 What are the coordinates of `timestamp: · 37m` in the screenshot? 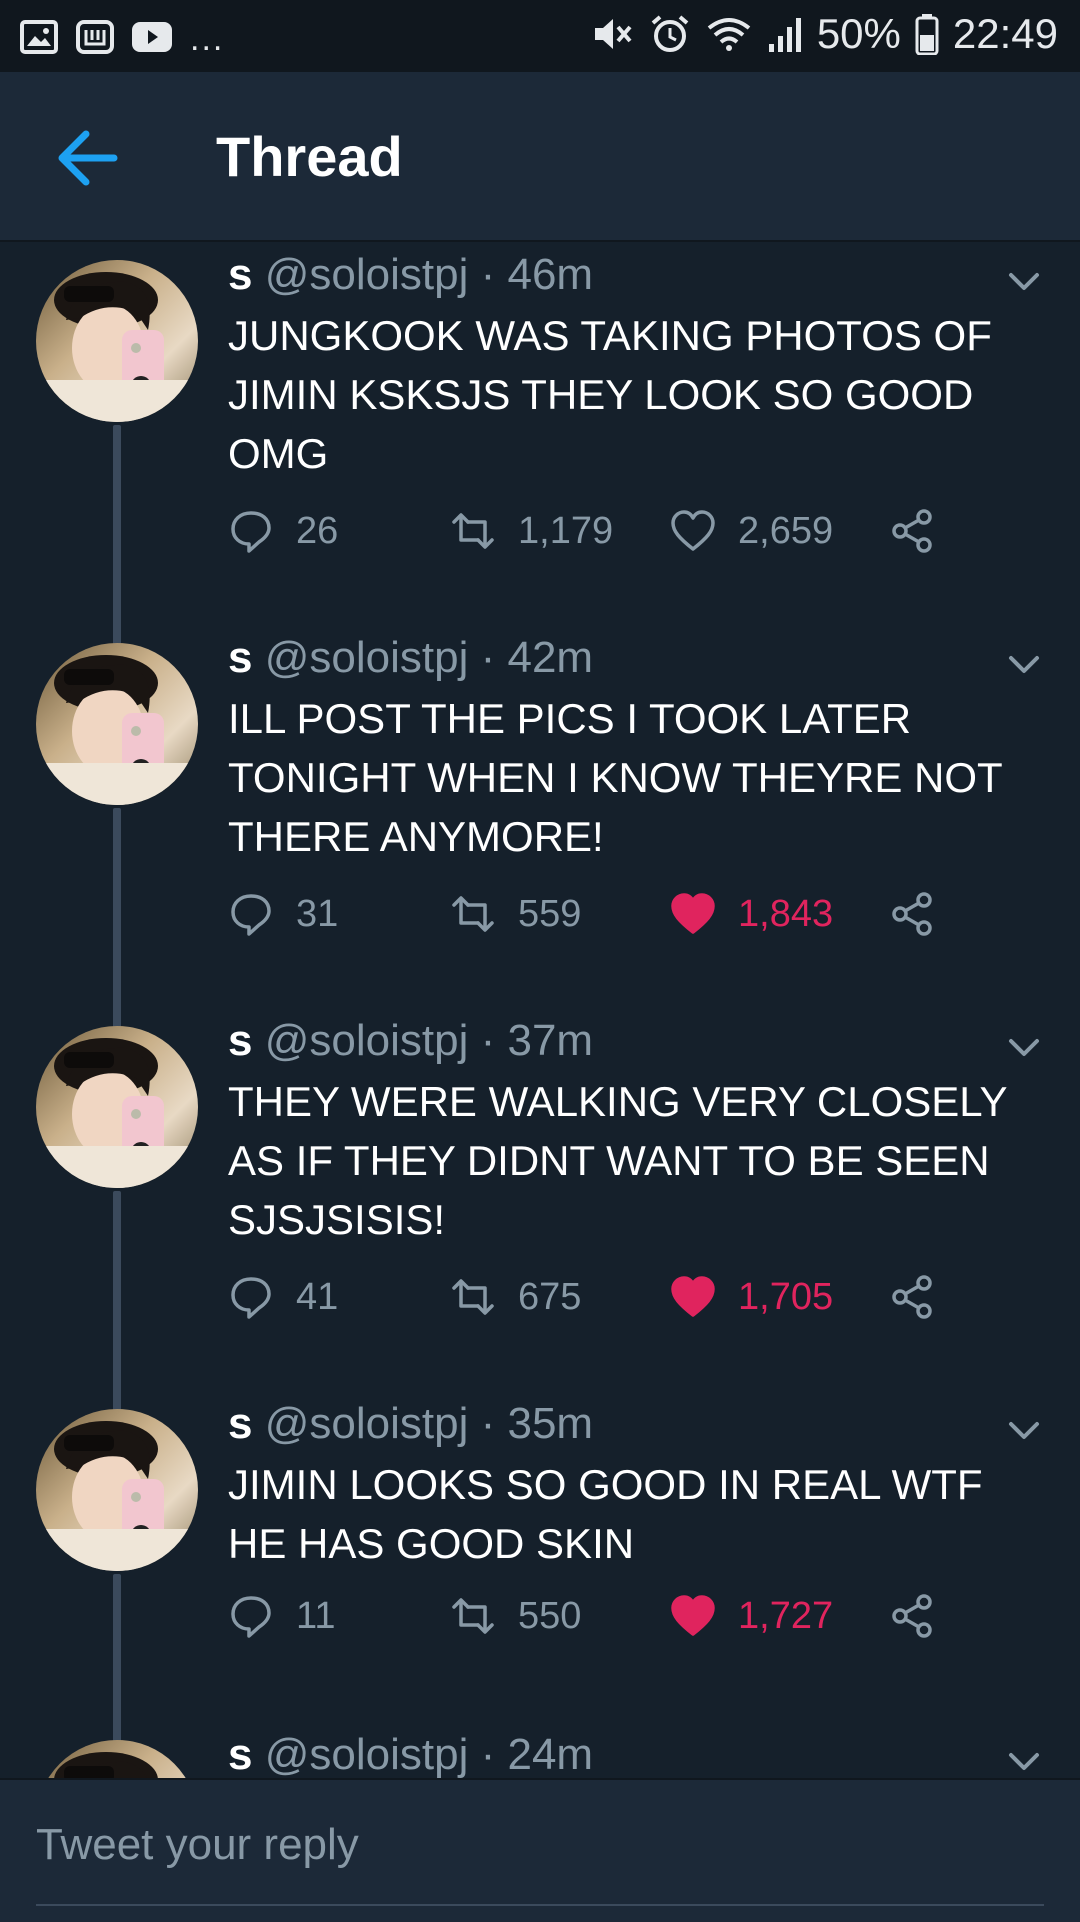 It's located at (537, 1040).